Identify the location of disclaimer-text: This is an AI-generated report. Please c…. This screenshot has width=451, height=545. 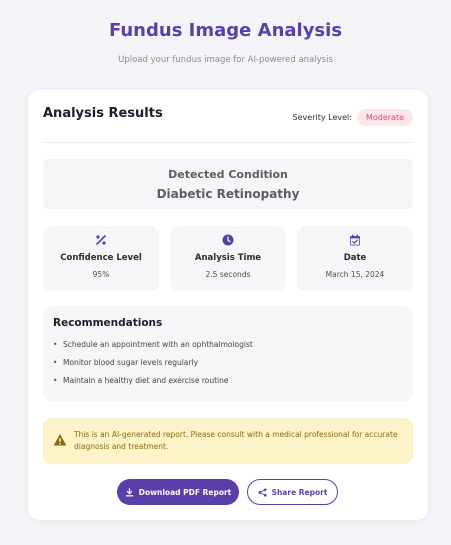
(236, 440).